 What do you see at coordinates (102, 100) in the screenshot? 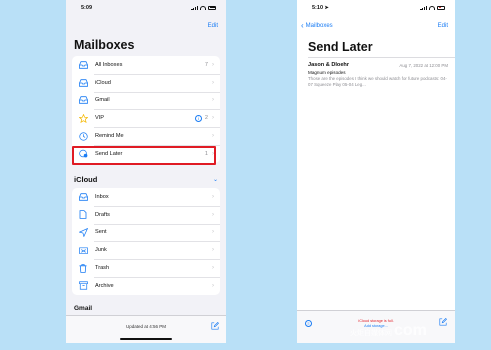
I see `mailbox-label: Gmail` at bounding box center [102, 100].